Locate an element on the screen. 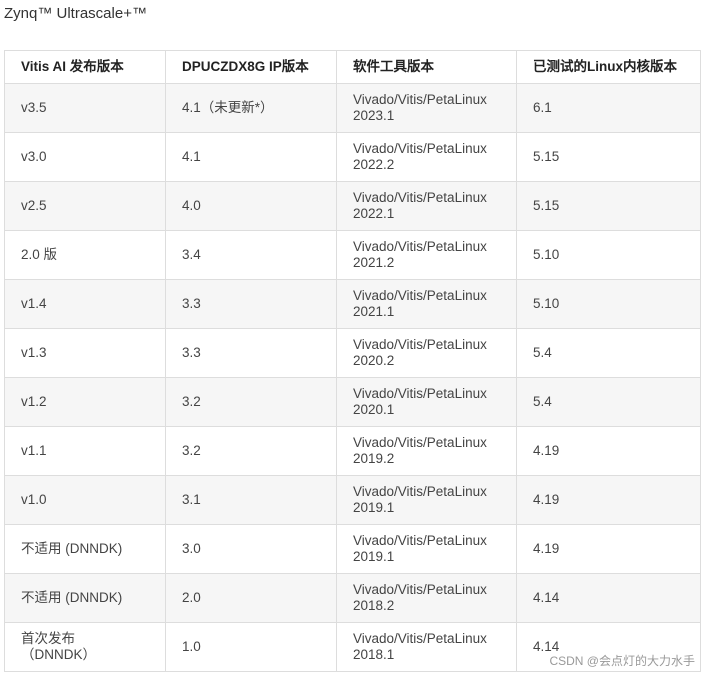 The width and height of the screenshot is (703, 675). cell-ip-version: 3.1 is located at coordinates (251, 500).